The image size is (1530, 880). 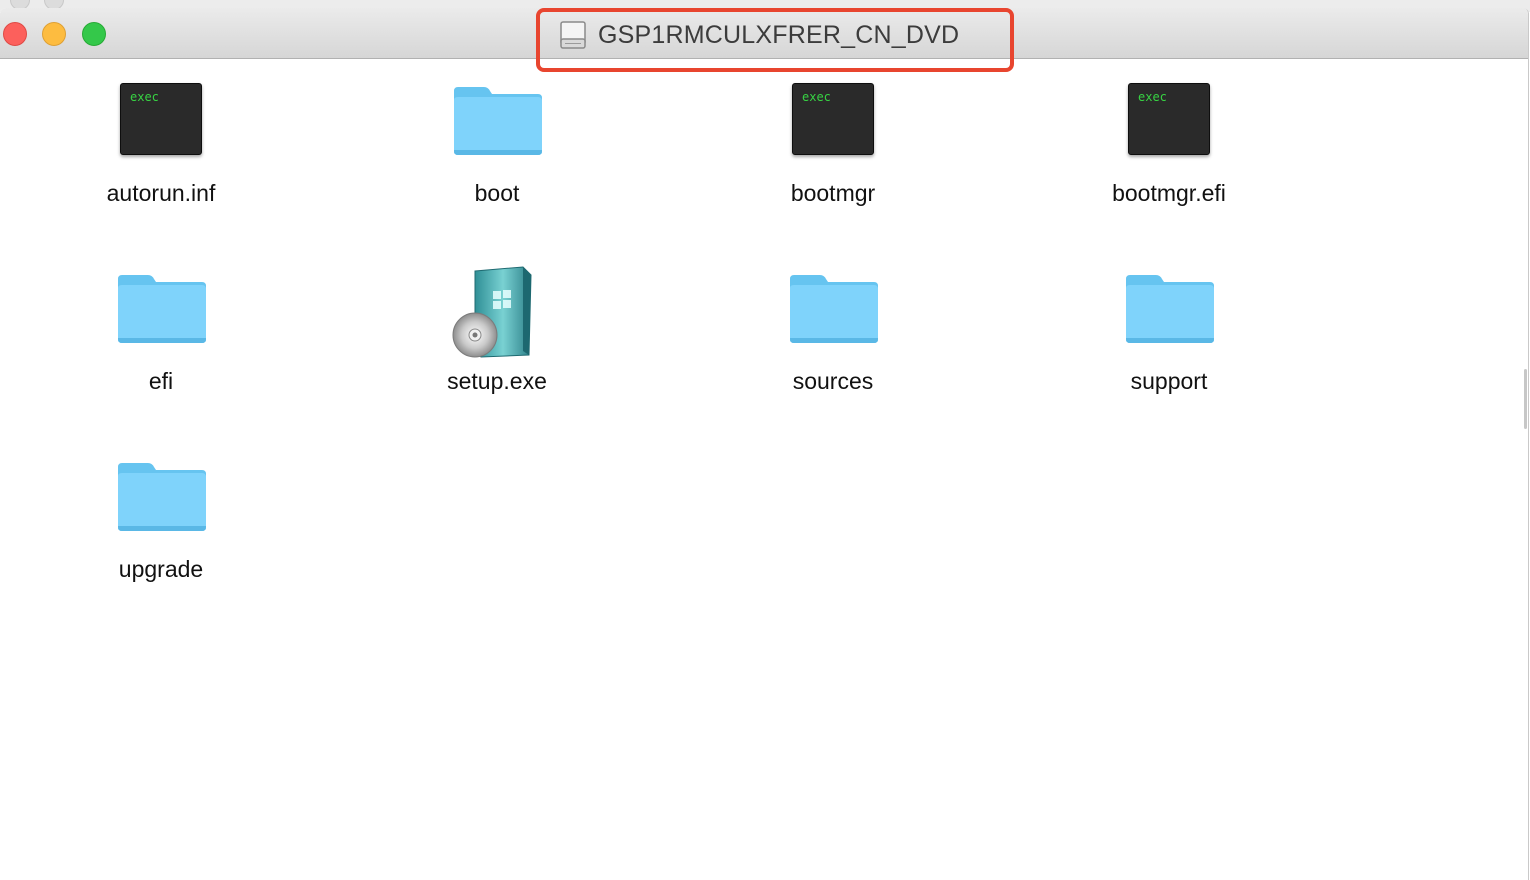 I want to click on file-item: exec autorun.inf, so click(x=161, y=144).